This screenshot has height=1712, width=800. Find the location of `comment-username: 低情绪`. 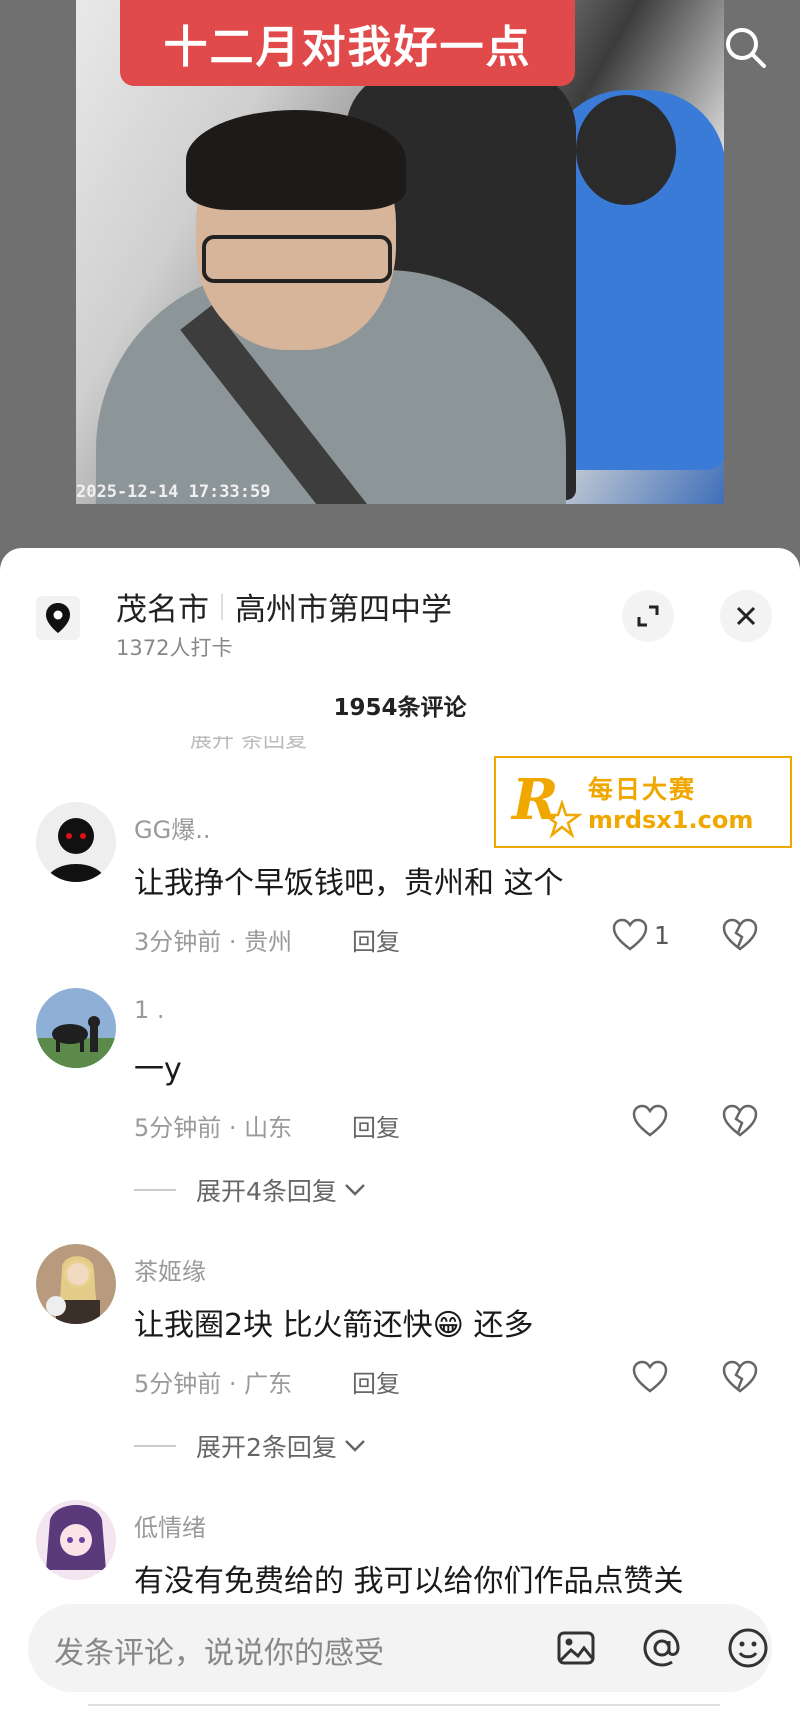

comment-username: 低情绪 is located at coordinates (170, 1525).